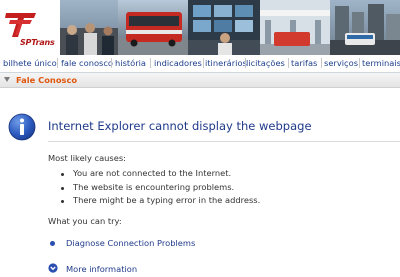 This screenshot has height=277, width=400. I want to click on section-title: Fale Conosco, so click(47, 80).